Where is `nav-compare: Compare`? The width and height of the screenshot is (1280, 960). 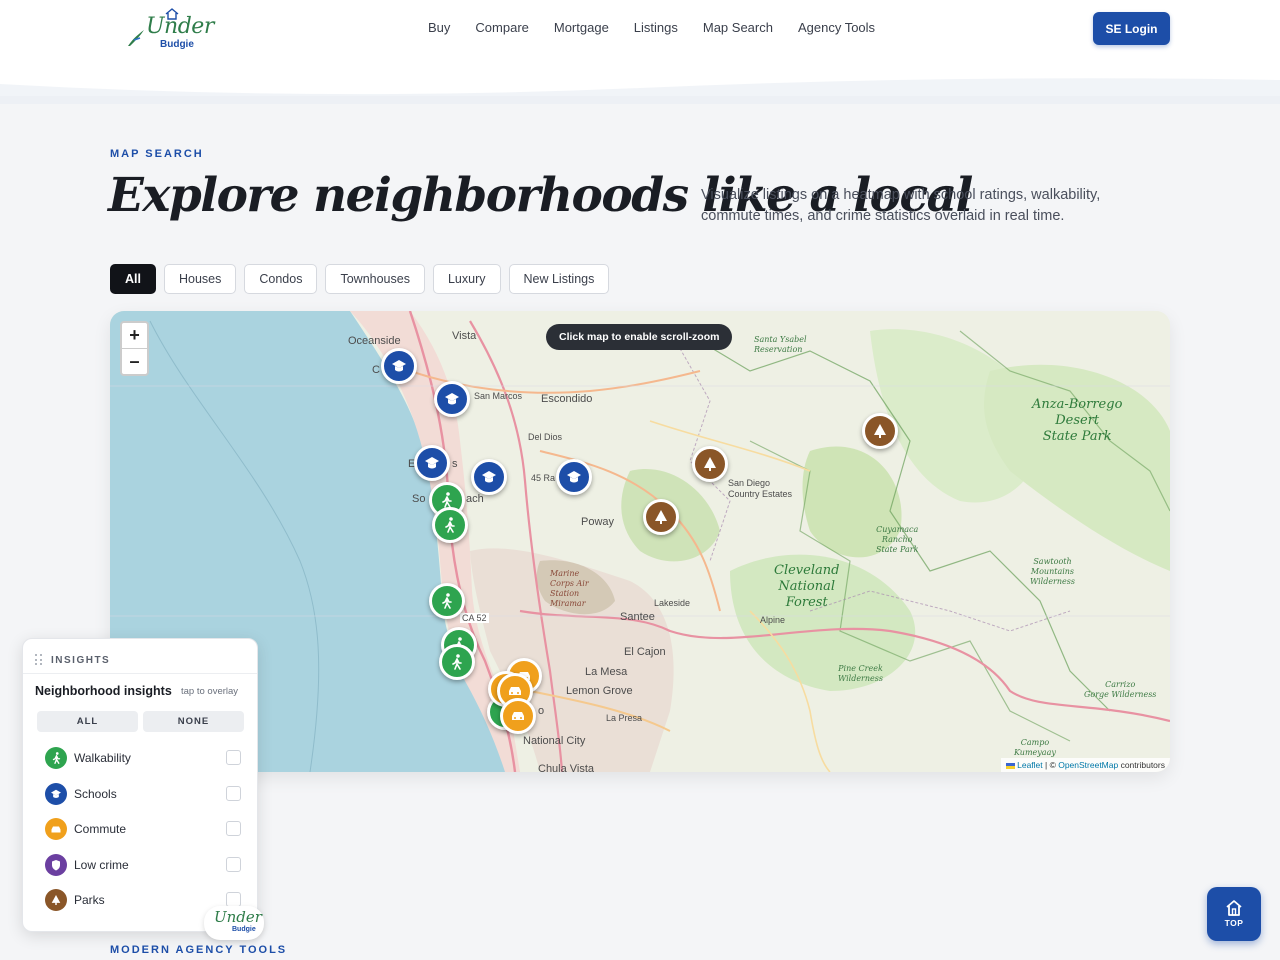
nav-compare: Compare is located at coordinates (501, 27).